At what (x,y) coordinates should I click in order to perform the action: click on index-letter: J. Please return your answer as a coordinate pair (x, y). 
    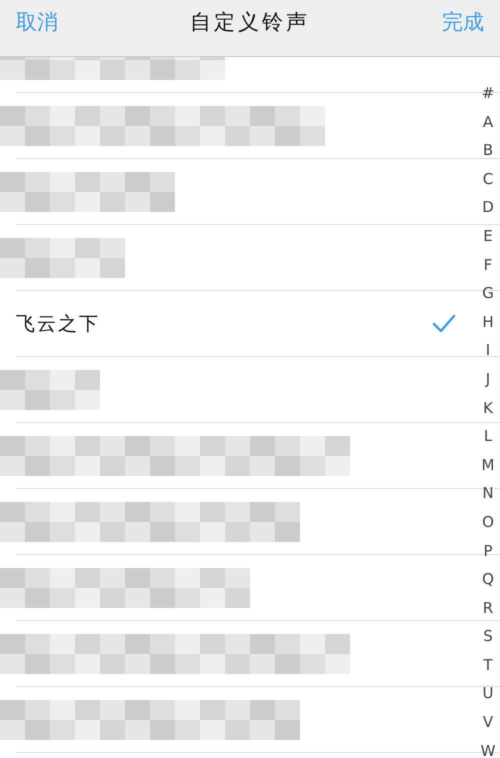
    Looking at the image, I should click on (488, 379).